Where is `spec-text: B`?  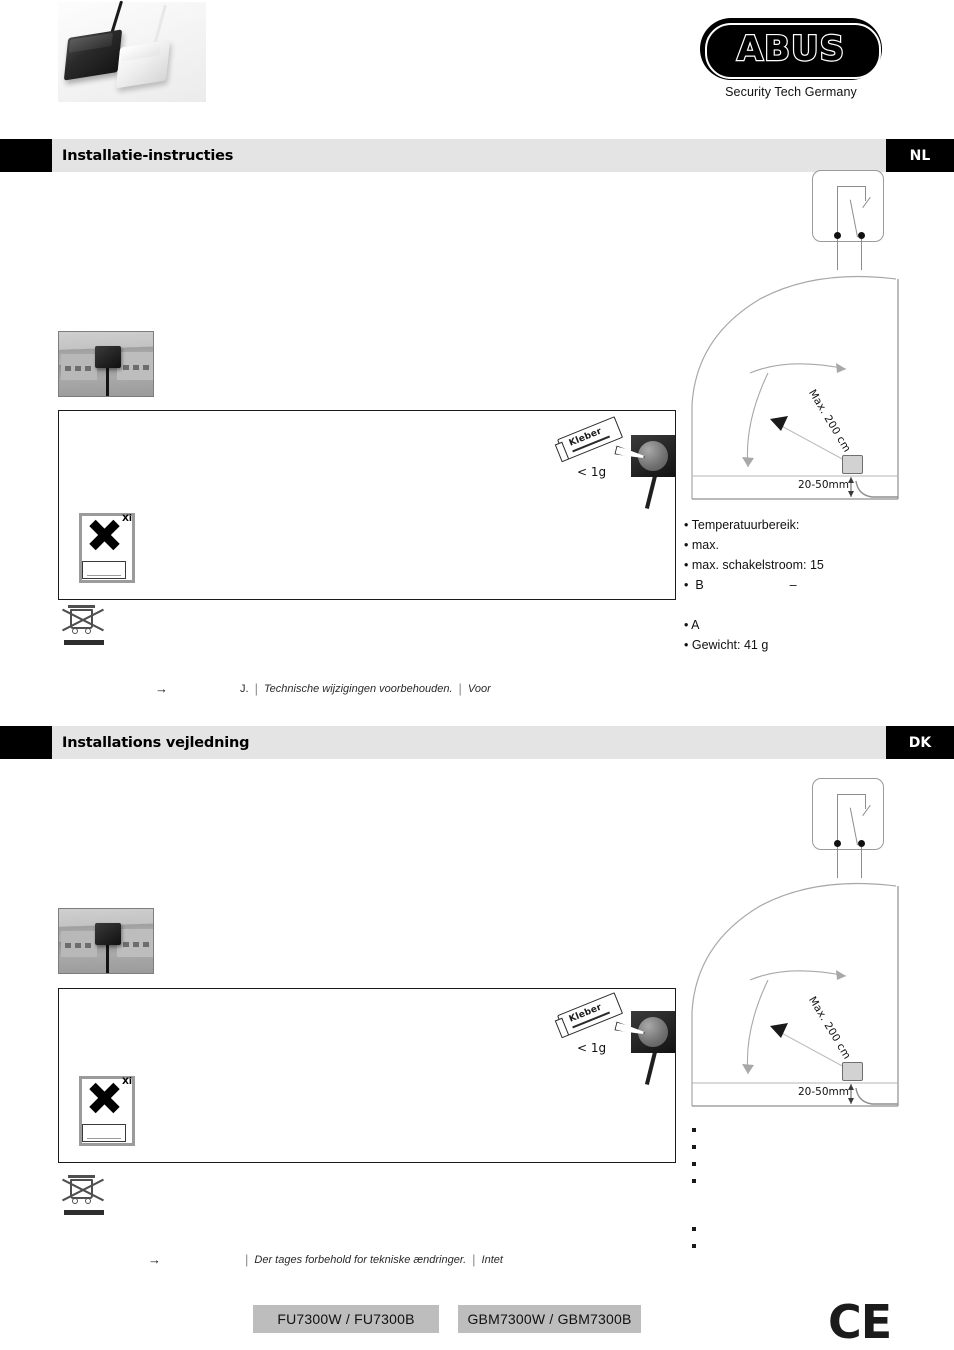 spec-text: B is located at coordinates (699, 585).